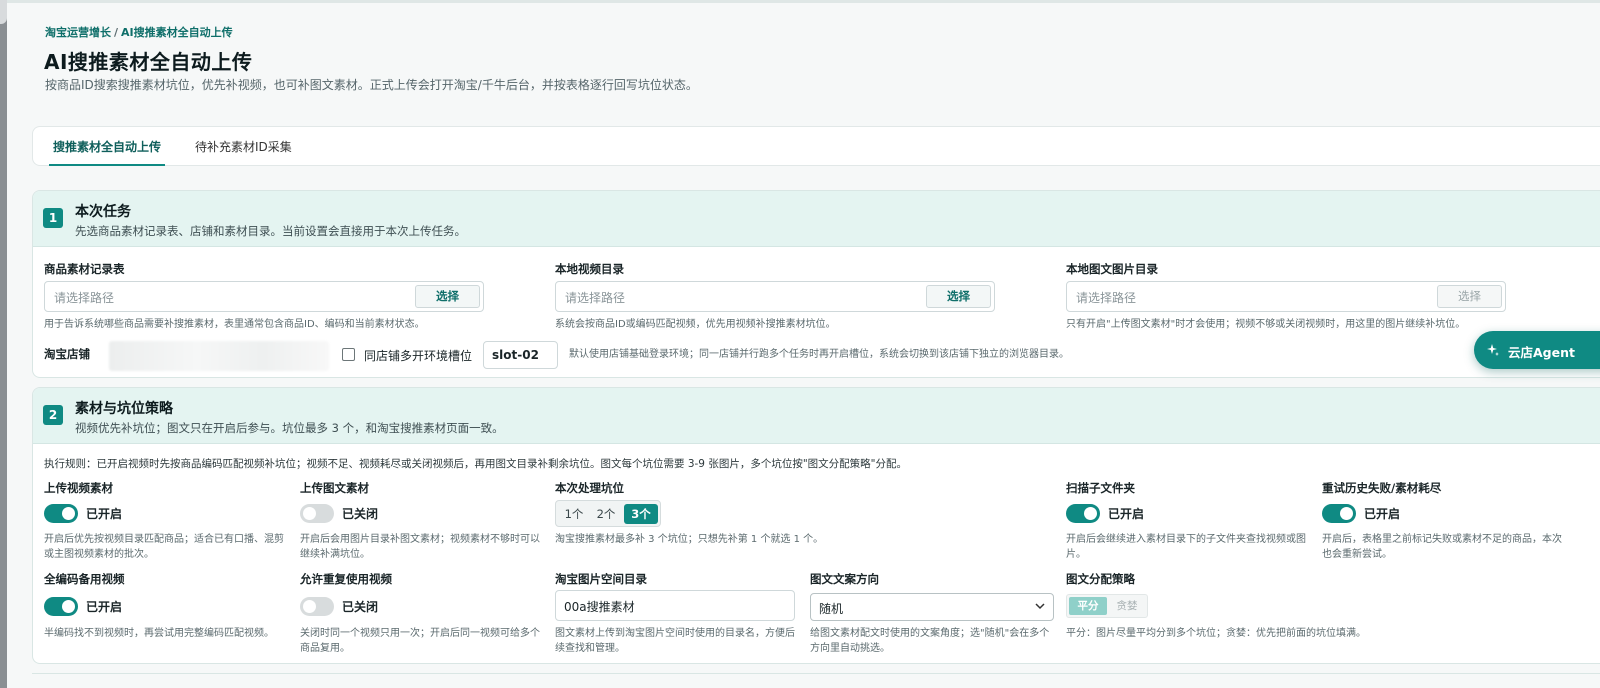 The height and width of the screenshot is (688, 1600). Describe the element at coordinates (317, 513) in the screenshot. I see `upload-image-toggle` at that location.